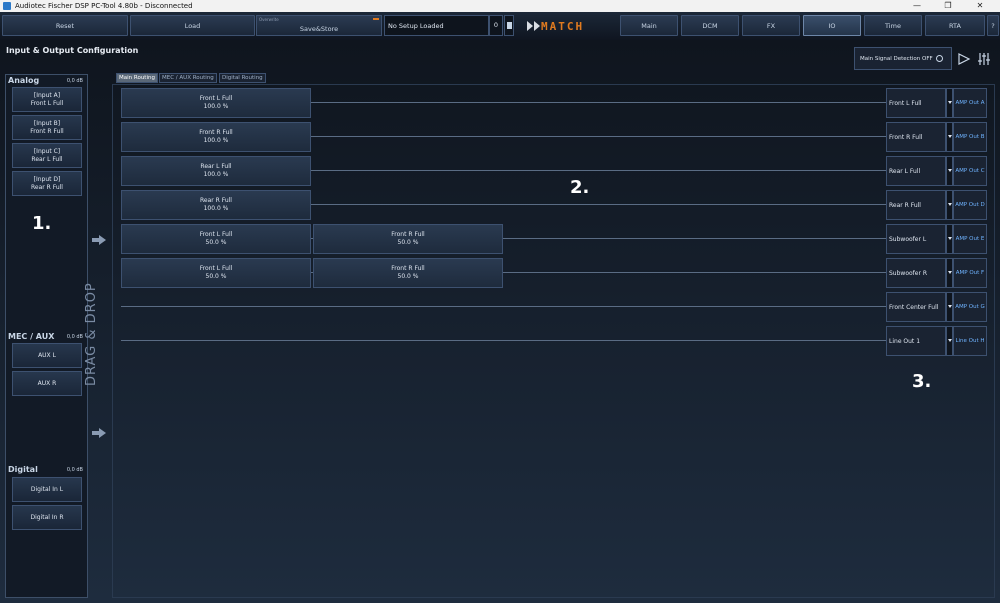 Image resolution: width=1000 pixels, height=603 pixels. What do you see at coordinates (916, 273) in the screenshot?
I see `output-channel-select: Subwoofer R` at bounding box center [916, 273].